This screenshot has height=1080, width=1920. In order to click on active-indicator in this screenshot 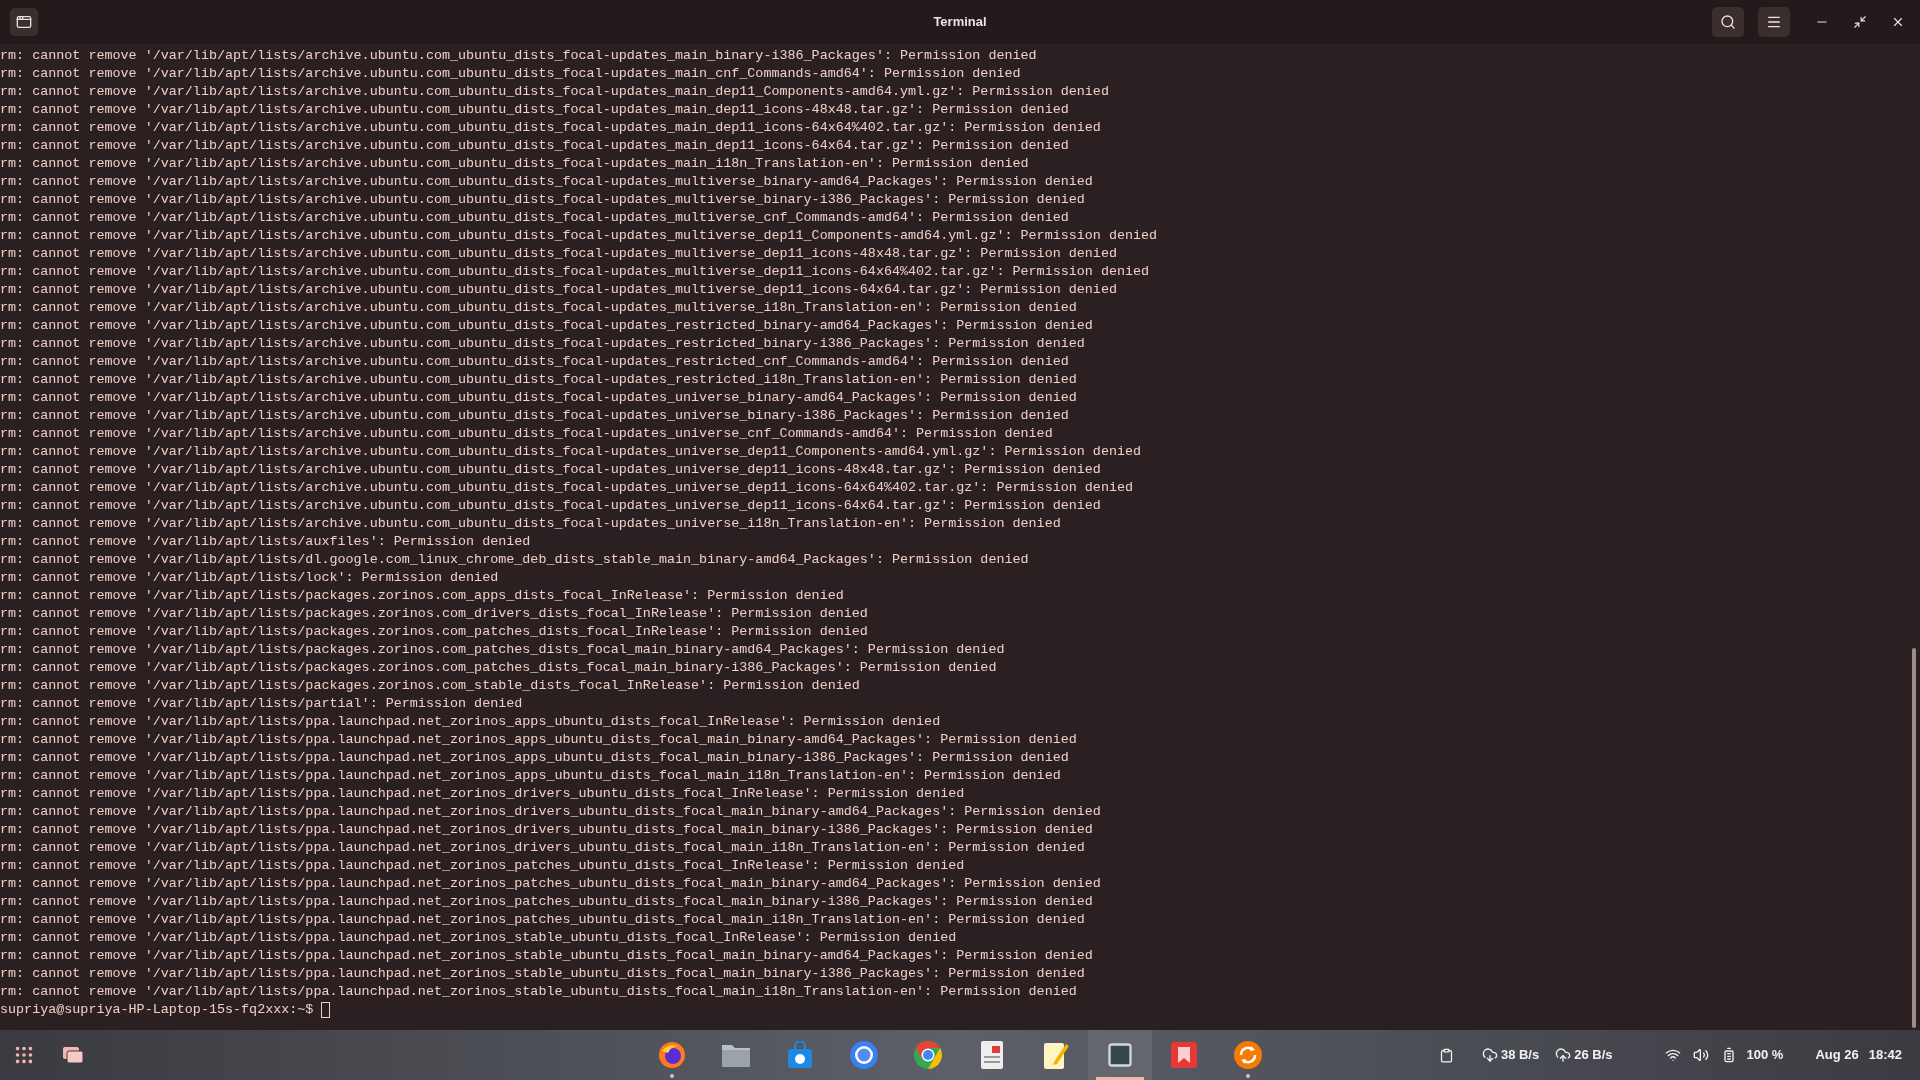, I will do `click(1120, 1078)`.